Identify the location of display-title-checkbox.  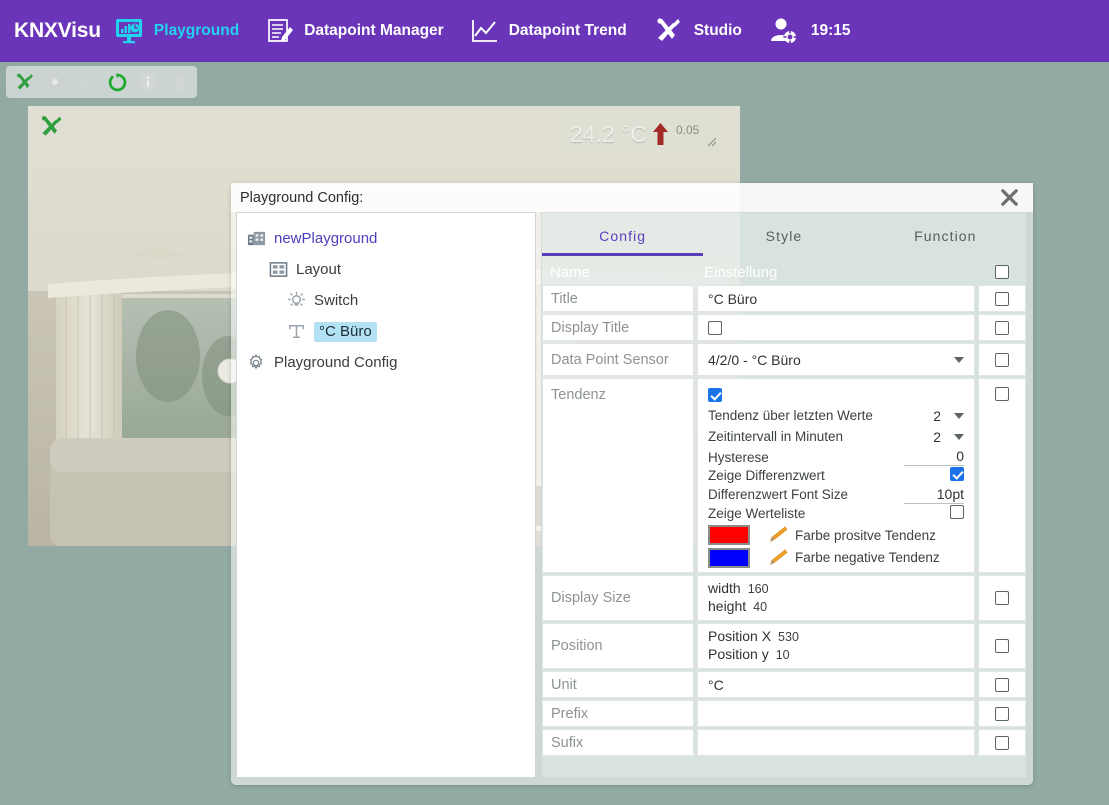
(715, 327).